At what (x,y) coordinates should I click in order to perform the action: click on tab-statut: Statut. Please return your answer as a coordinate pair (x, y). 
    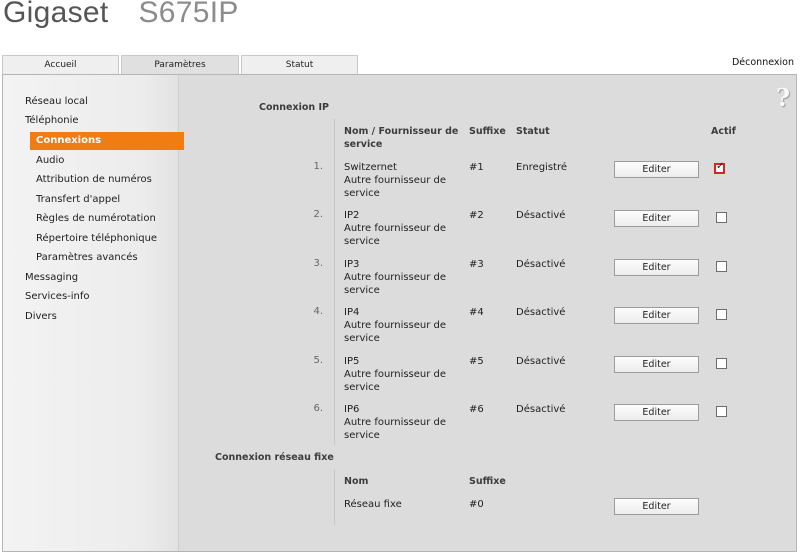
    Looking at the image, I should click on (299, 65).